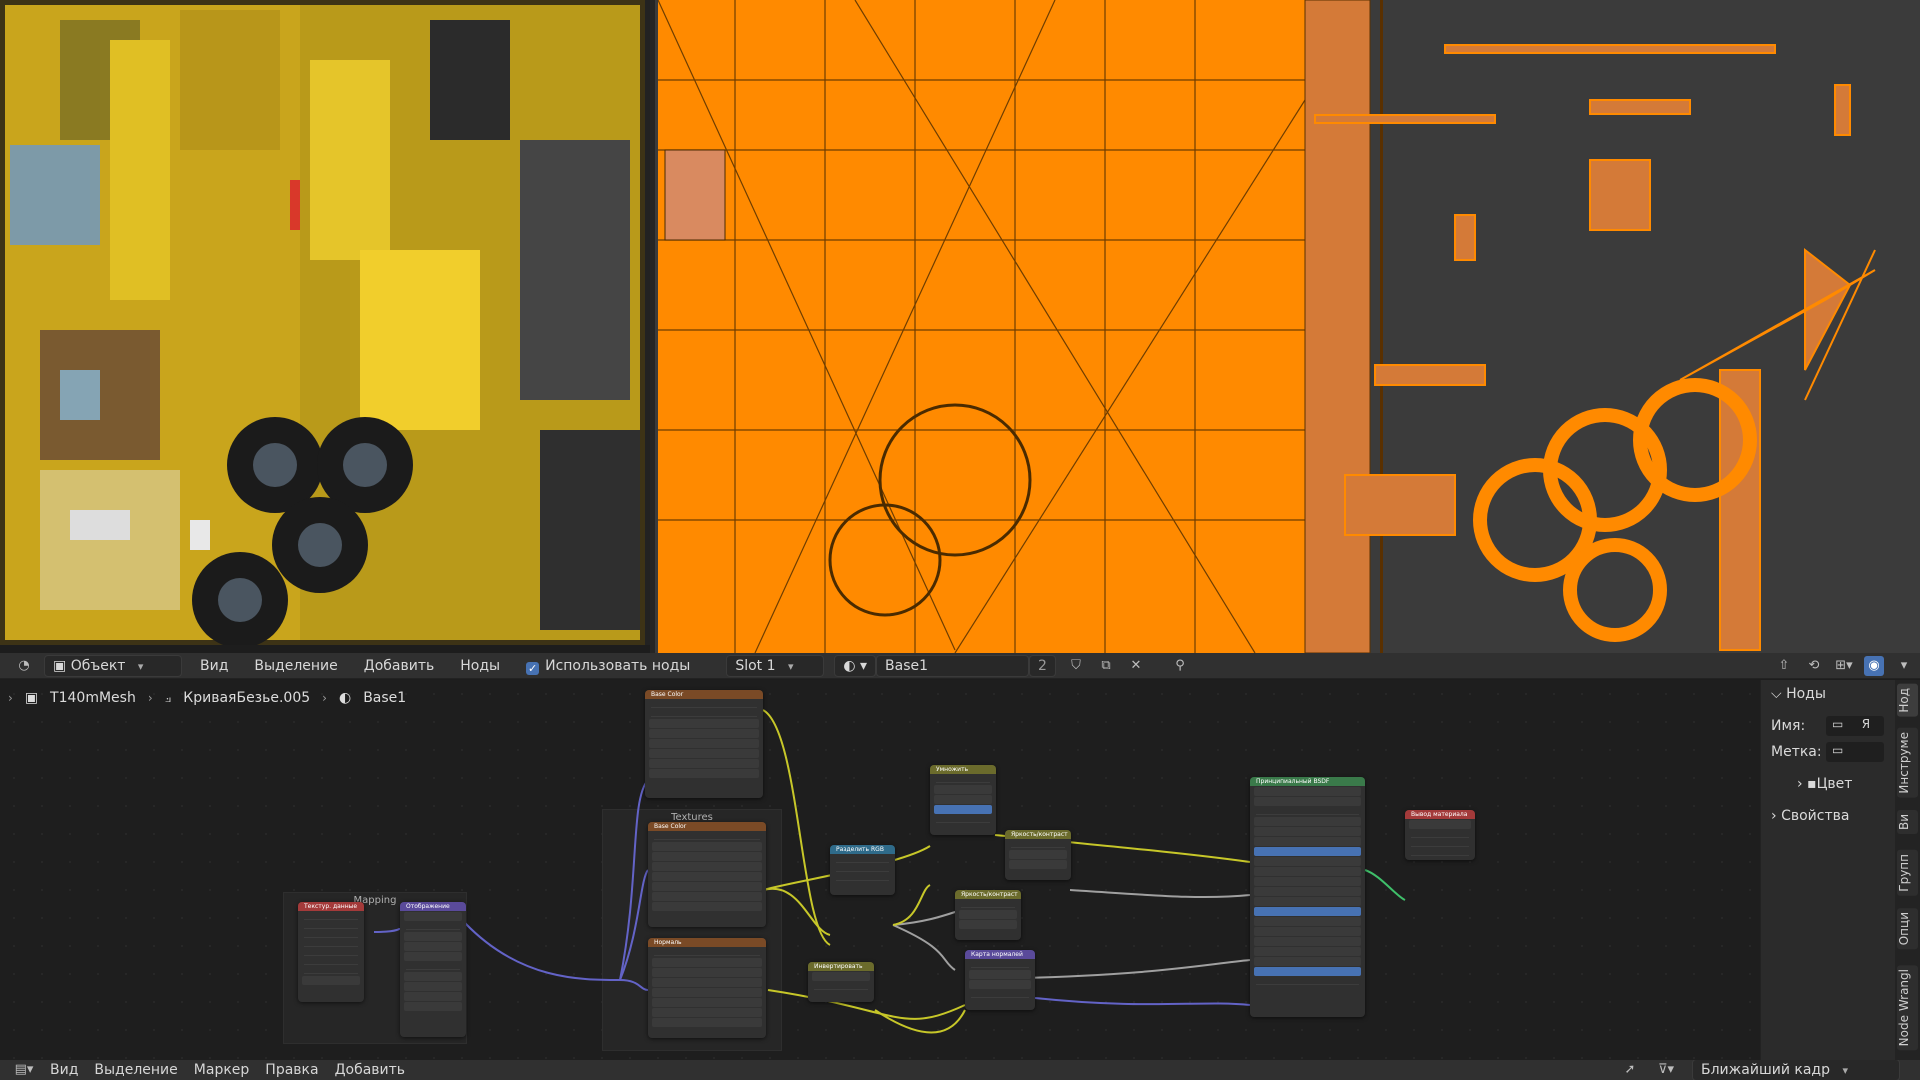 The height and width of the screenshot is (1080, 1920). Describe the element at coordinates (1844, 666) in the screenshot. I see `snap-icon: ⊞▾` at that location.